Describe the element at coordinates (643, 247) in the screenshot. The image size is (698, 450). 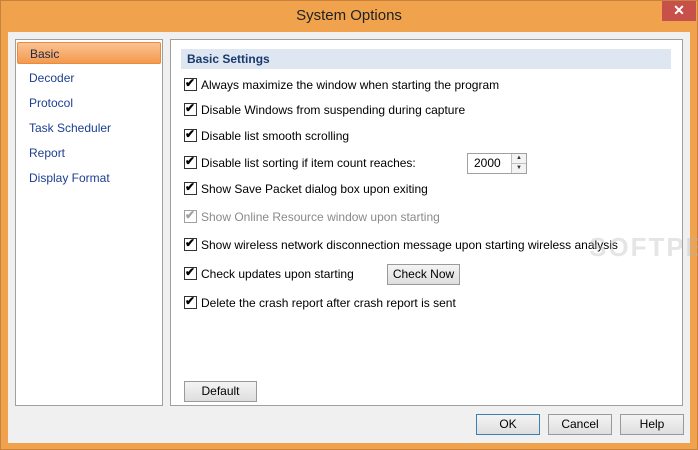
I see `watermark: SOFTPEDIA` at that location.